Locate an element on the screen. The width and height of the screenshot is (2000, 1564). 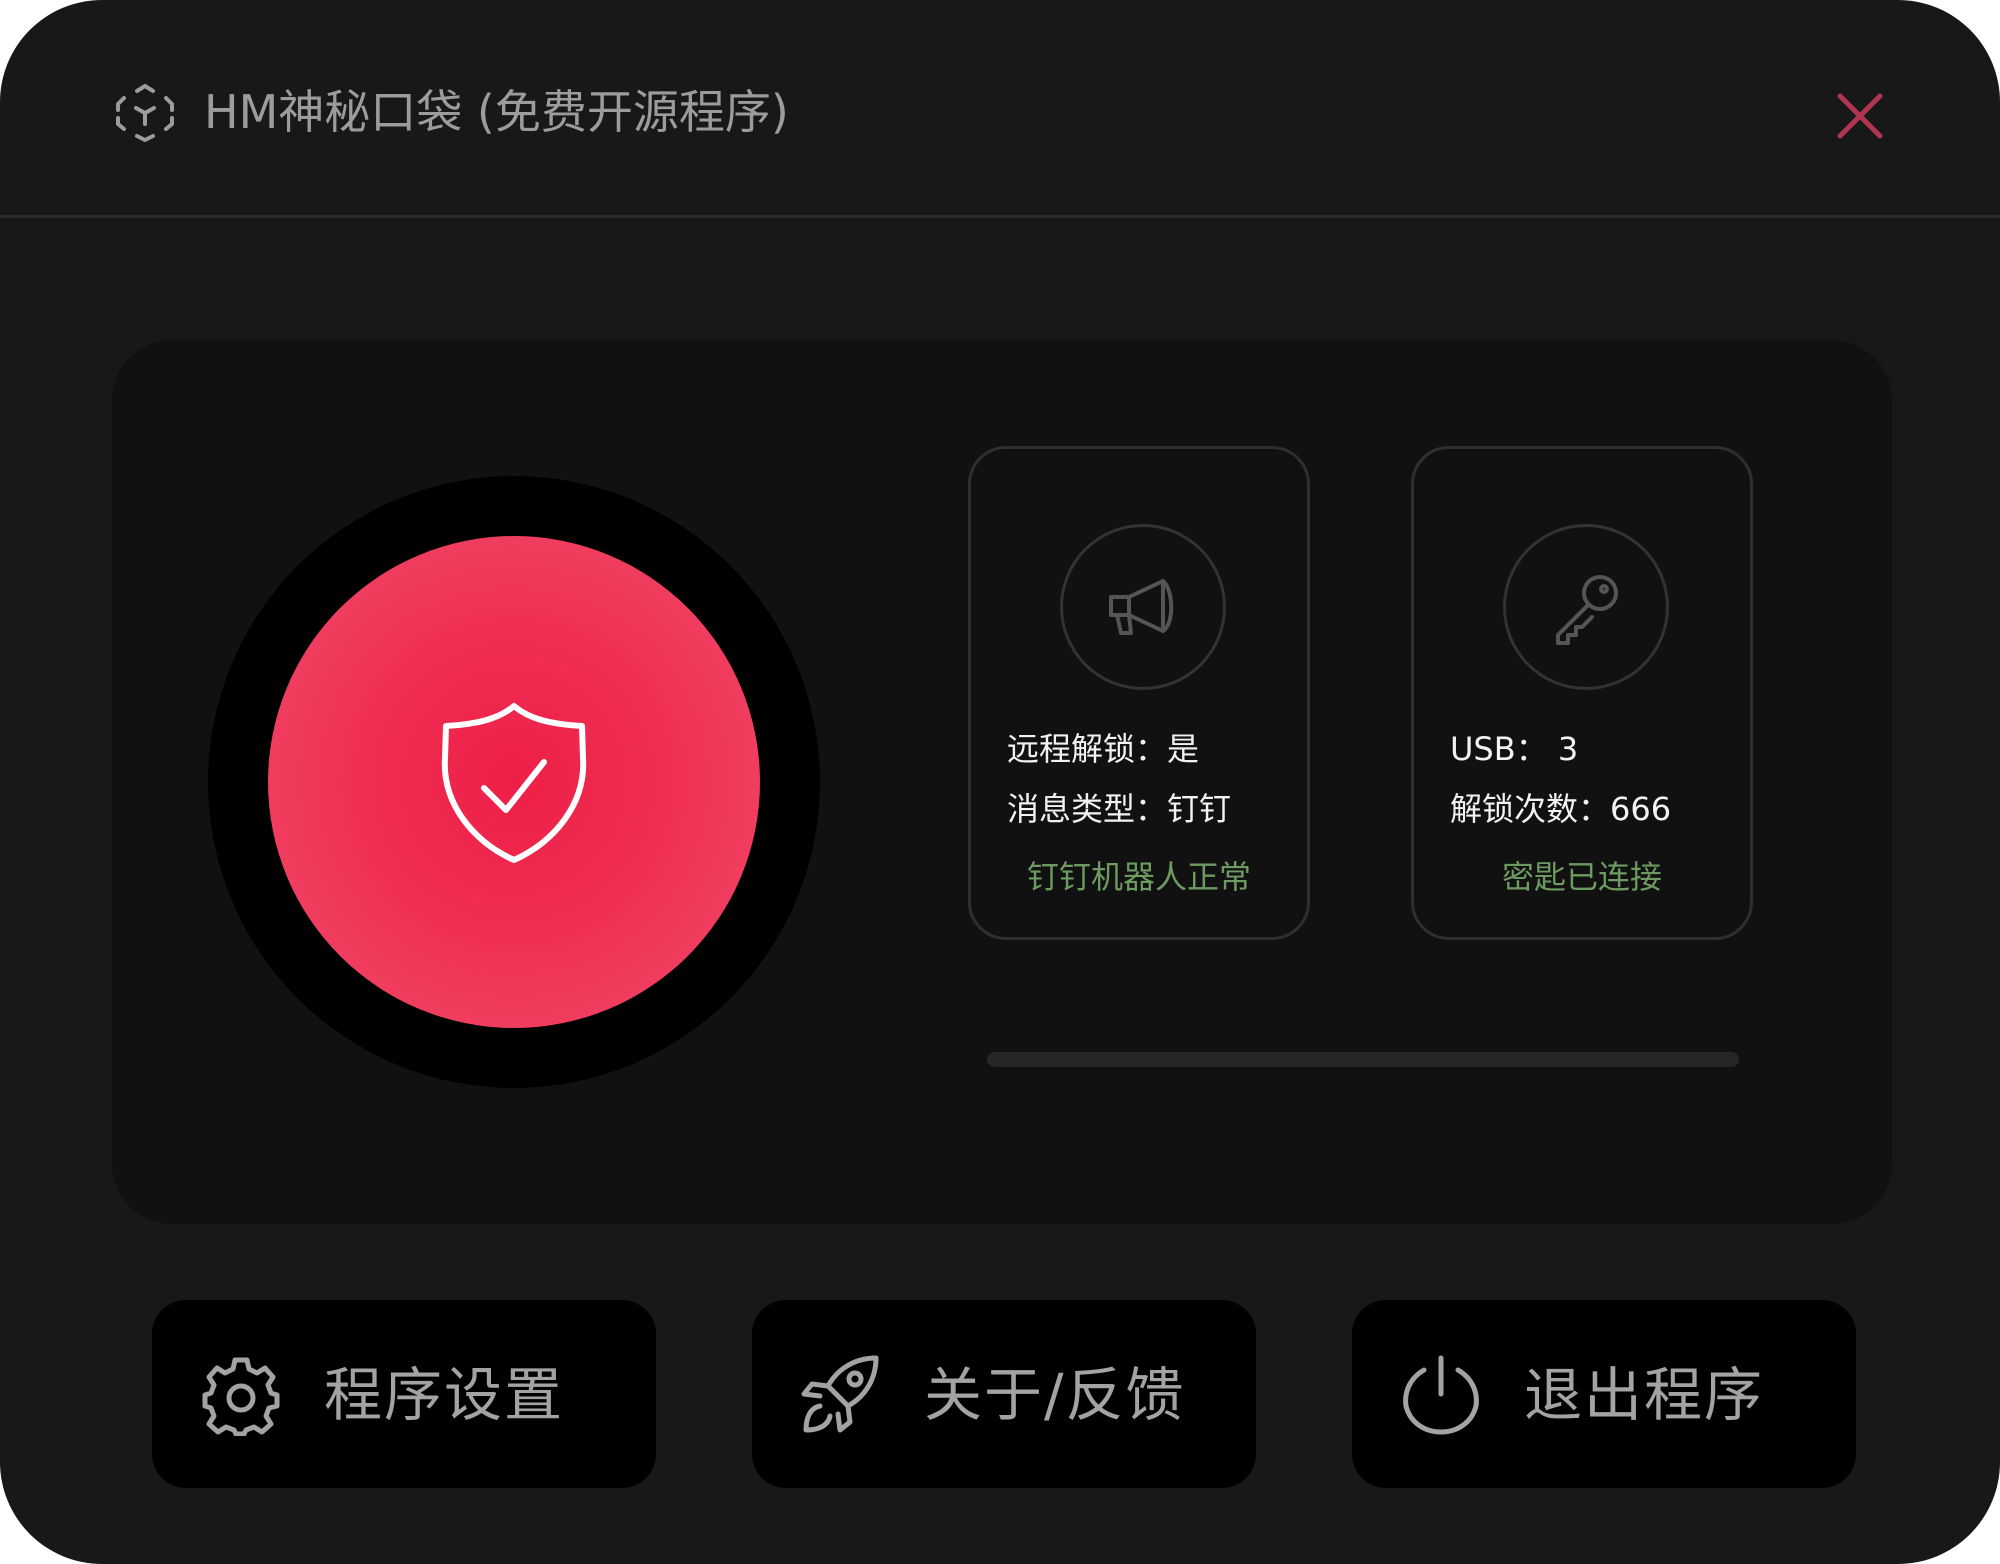
gear-icon is located at coordinates (241, 1396).